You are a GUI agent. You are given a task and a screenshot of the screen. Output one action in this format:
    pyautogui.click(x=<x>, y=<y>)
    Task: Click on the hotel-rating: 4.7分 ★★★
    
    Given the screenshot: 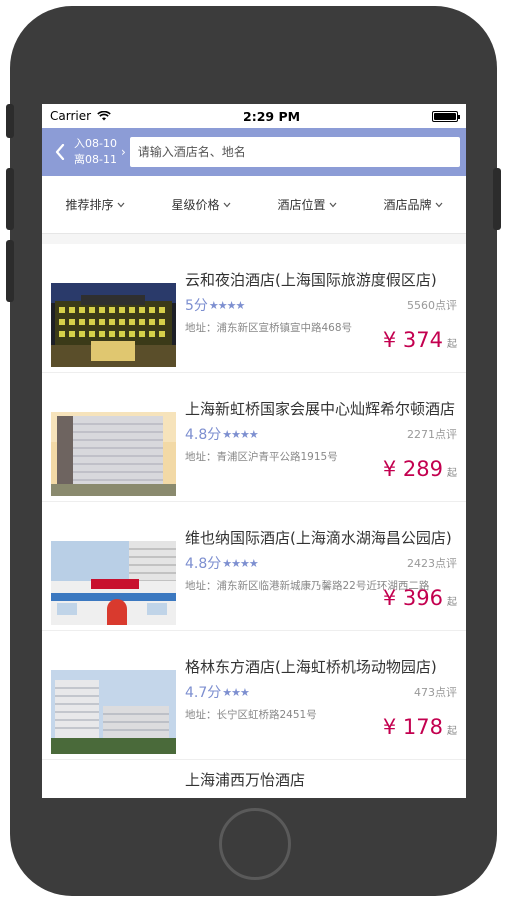 What is the action you would take?
    pyautogui.click(x=217, y=692)
    